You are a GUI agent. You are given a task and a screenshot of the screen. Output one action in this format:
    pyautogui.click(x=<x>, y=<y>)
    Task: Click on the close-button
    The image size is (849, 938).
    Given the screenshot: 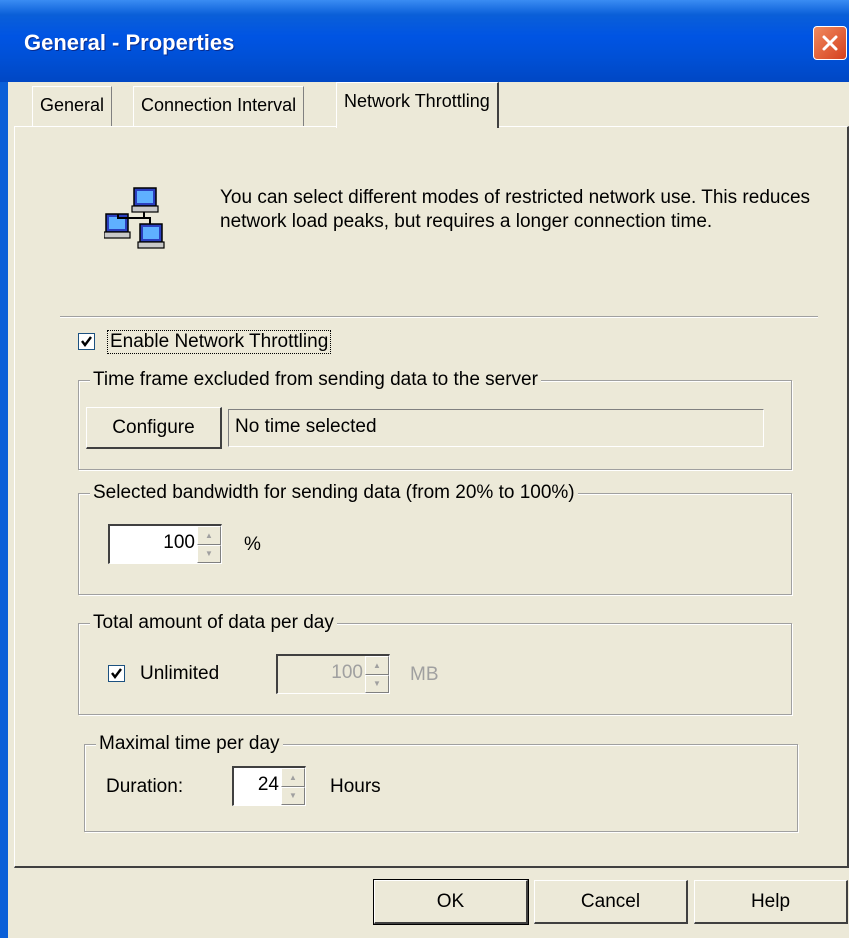 What is the action you would take?
    pyautogui.click(x=830, y=43)
    